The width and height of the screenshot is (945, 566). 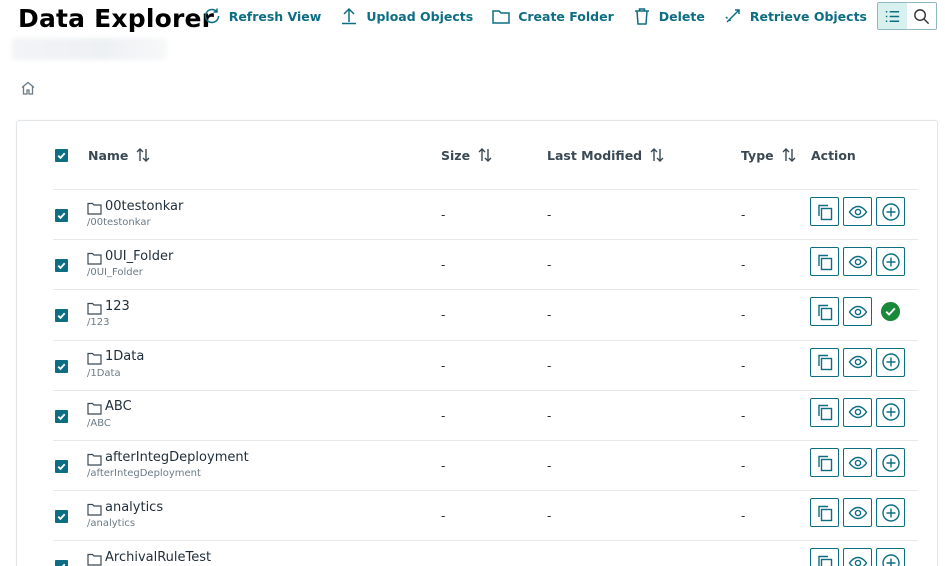 I want to click on type-column-header: Type, so click(x=769, y=155).